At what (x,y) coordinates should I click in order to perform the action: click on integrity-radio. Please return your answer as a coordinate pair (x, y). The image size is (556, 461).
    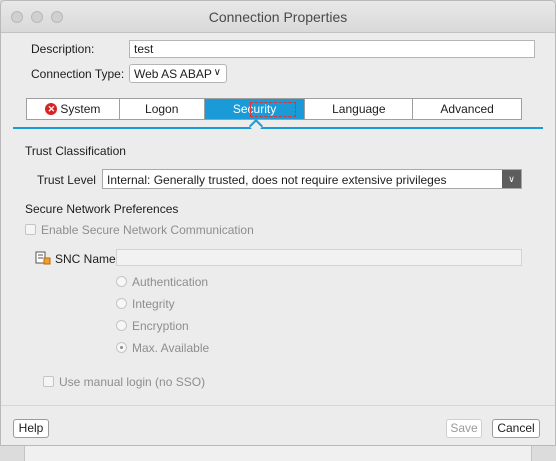
    Looking at the image, I should click on (121, 303).